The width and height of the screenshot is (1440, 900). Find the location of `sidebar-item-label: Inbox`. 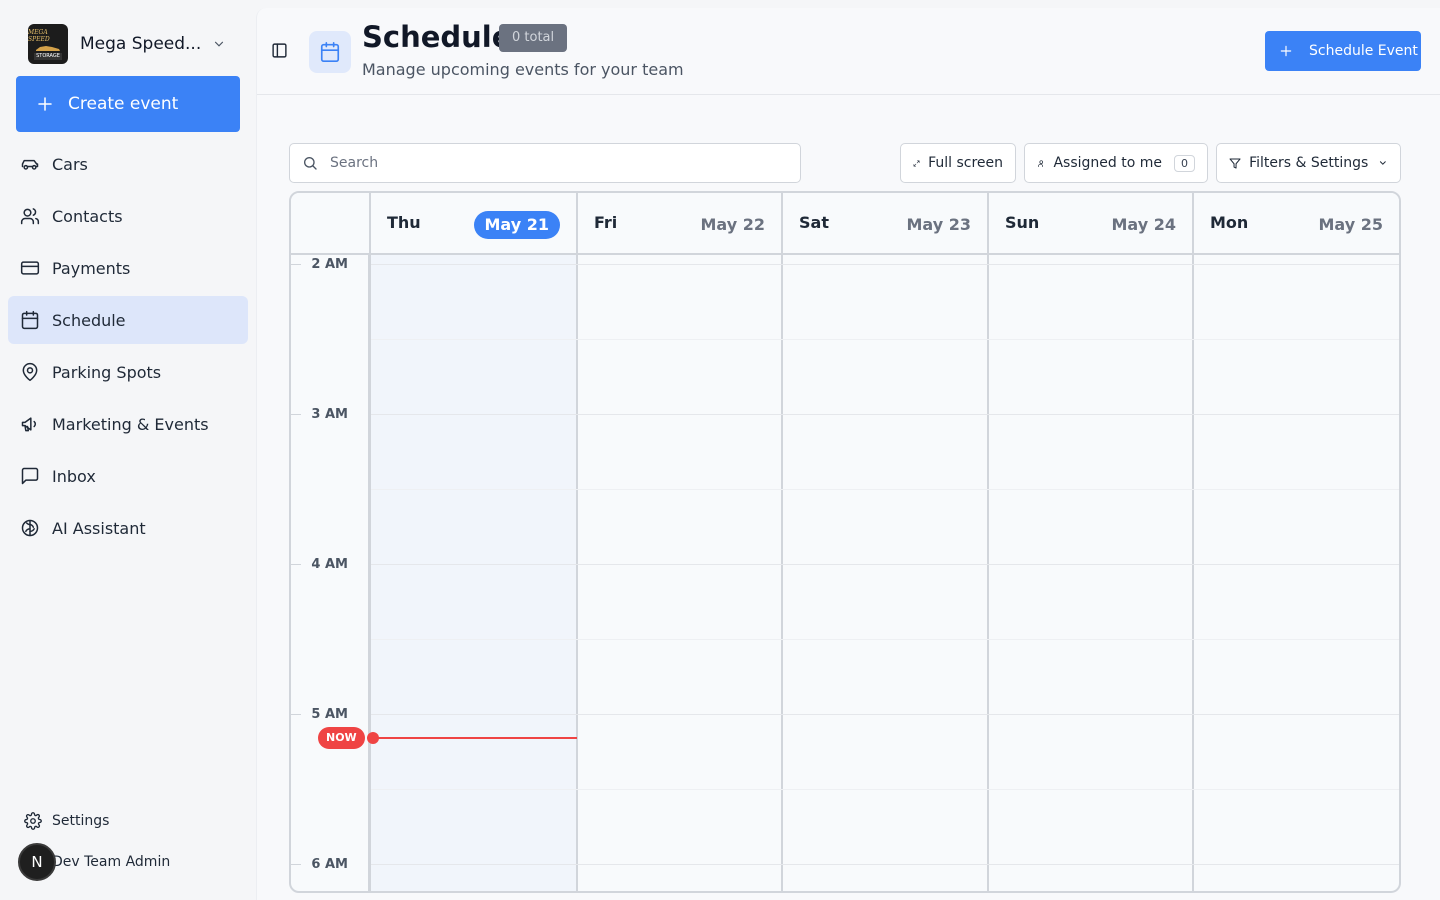

sidebar-item-label: Inbox is located at coordinates (74, 476).